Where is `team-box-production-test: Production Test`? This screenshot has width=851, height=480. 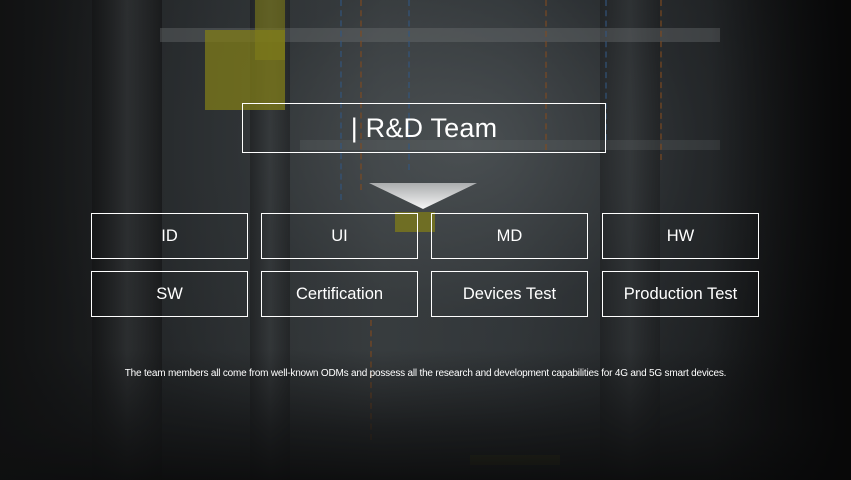
team-box-production-test: Production Test is located at coordinates (680, 294).